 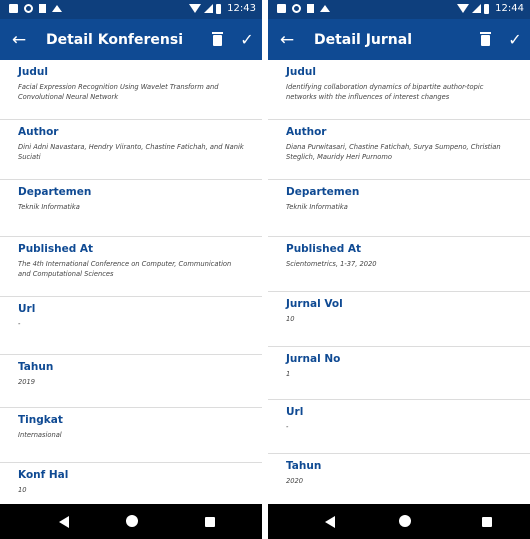 I want to click on app-bar: ← Detail Konferensi ✓, so click(x=131, y=39).